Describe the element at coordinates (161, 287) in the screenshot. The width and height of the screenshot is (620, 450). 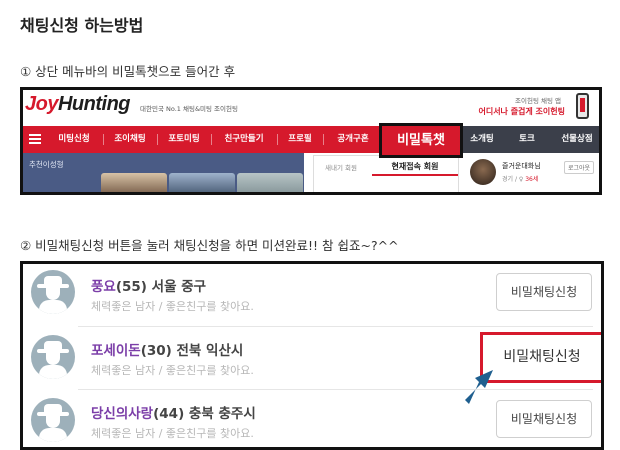
I see `member-details: (55) 서울 중구` at that location.